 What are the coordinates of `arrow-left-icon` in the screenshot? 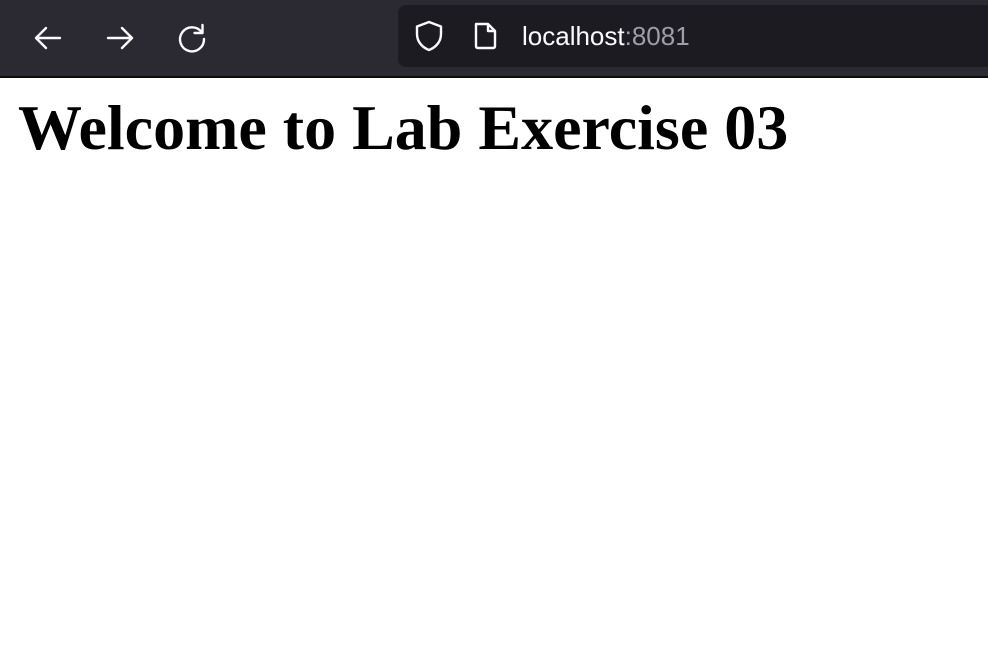 It's located at (48, 38).